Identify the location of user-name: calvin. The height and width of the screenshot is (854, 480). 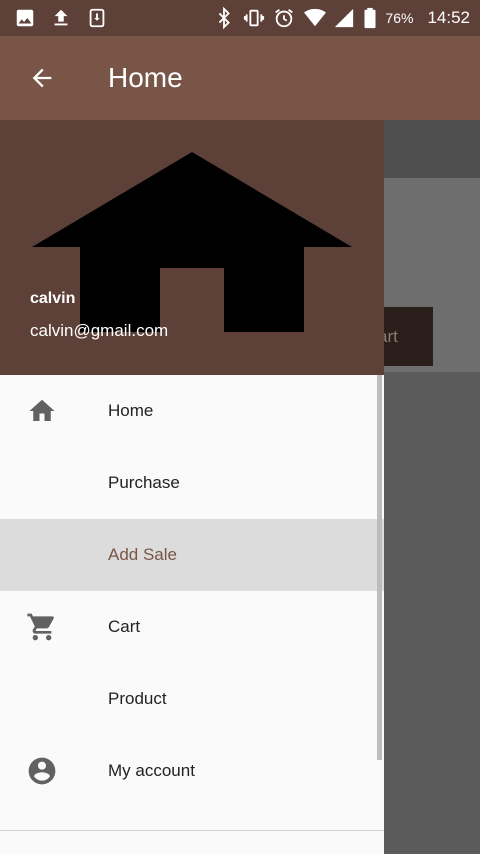
(53, 298).